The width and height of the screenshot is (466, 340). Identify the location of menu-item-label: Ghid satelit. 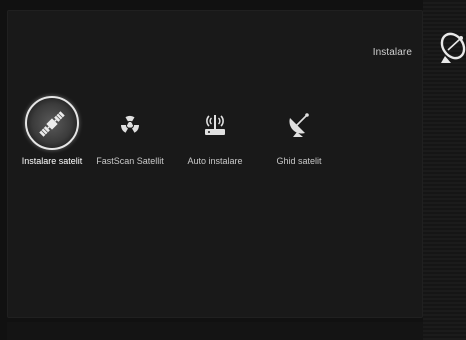
(299, 161).